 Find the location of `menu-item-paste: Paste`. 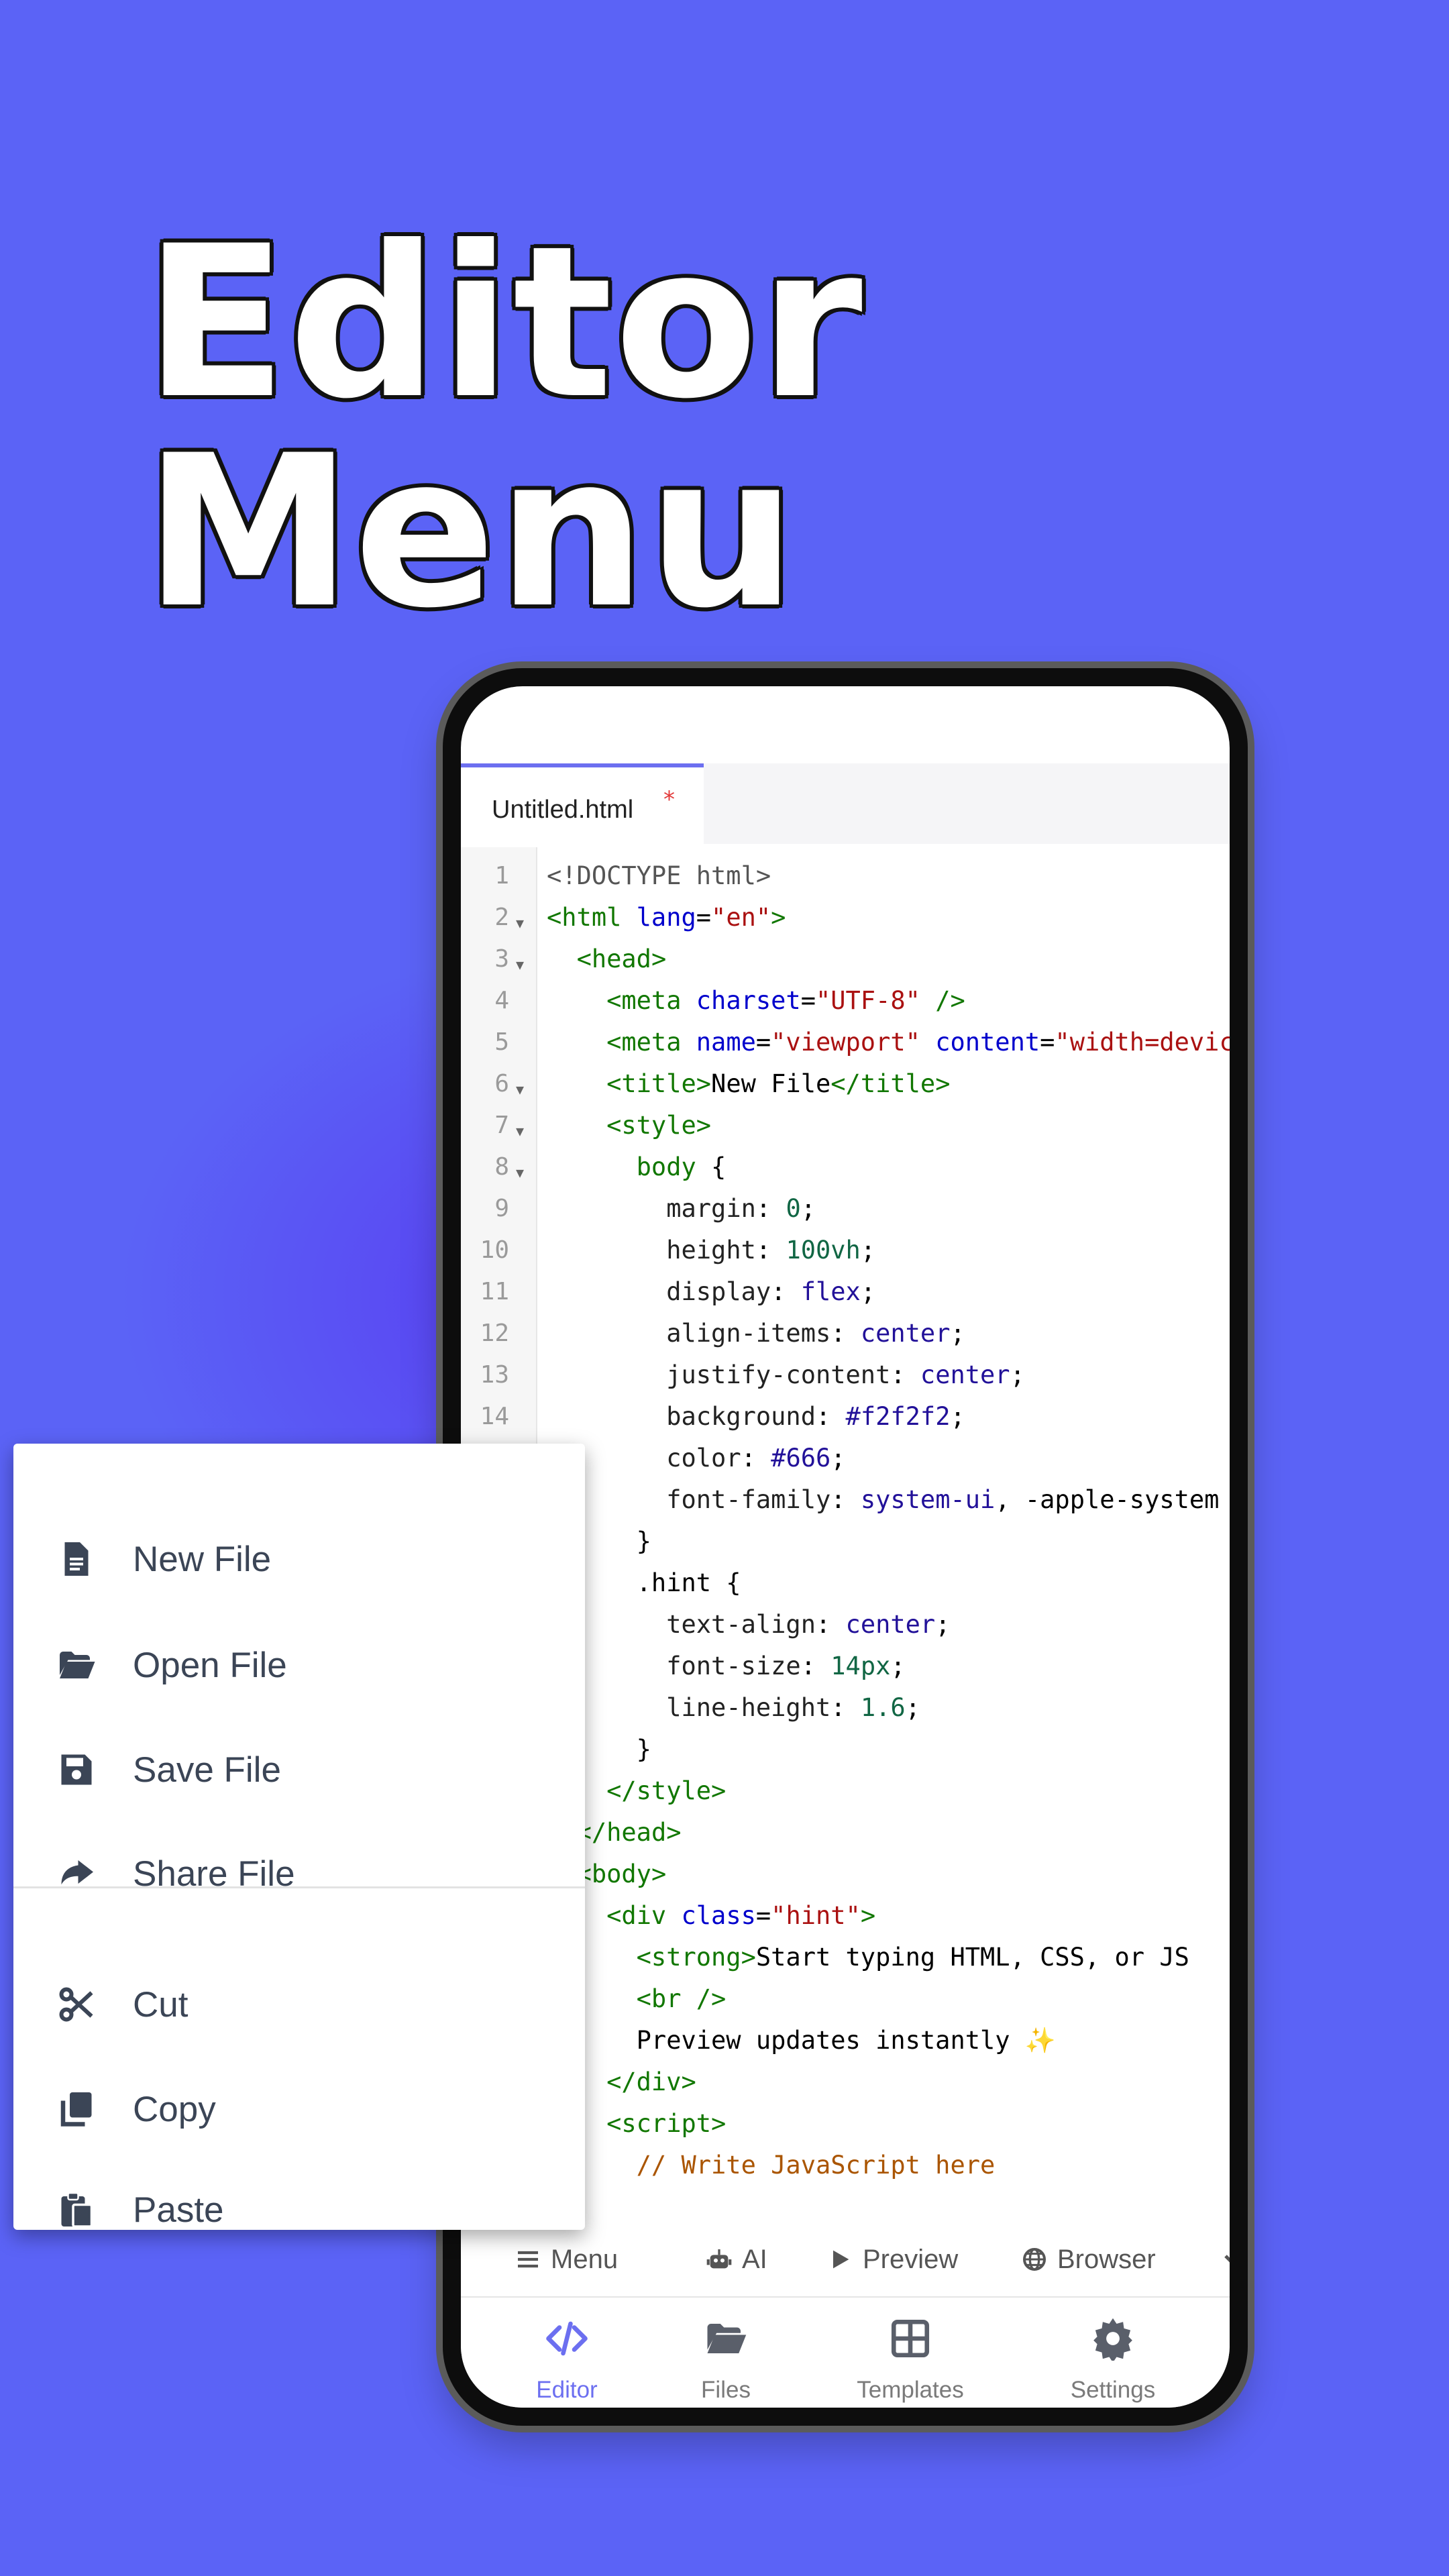

menu-item-paste: Paste is located at coordinates (299, 2210).